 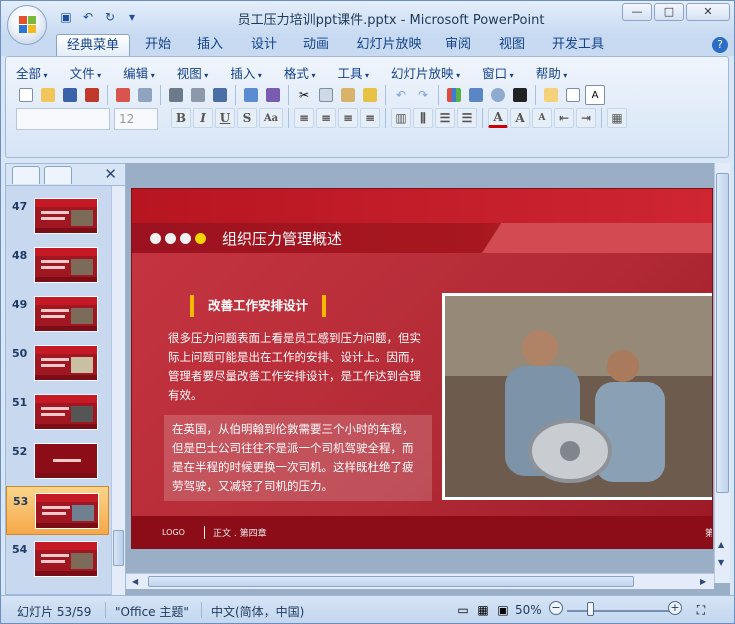 What do you see at coordinates (577, 396) in the screenshot?
I see `workers-photo` at bounding box center [577, 396].